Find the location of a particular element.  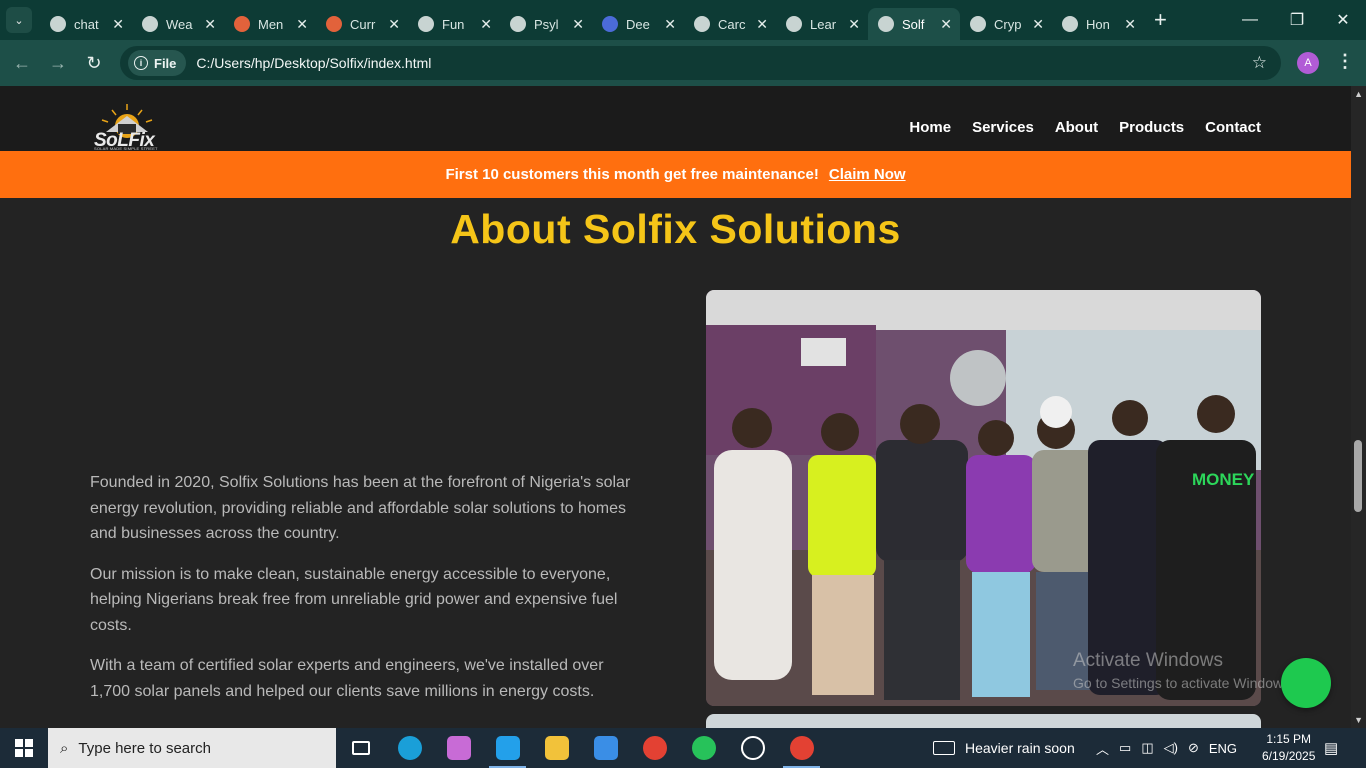

tab-label: Curr is located at coordinates (363, 24).